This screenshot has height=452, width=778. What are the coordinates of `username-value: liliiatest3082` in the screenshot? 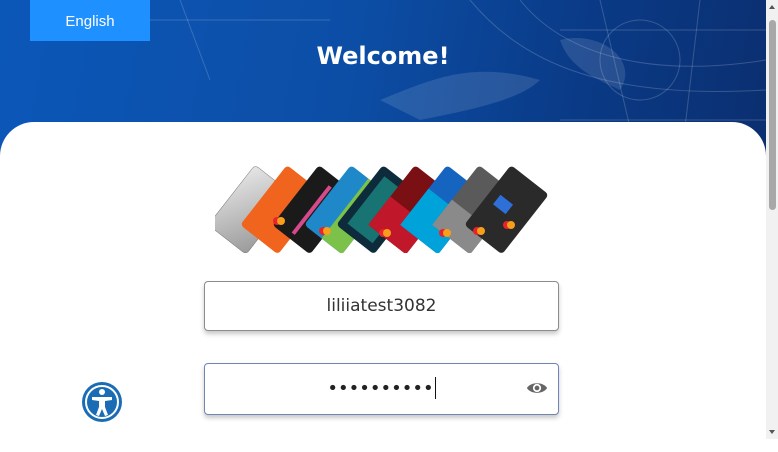 It's located at (381, 306).